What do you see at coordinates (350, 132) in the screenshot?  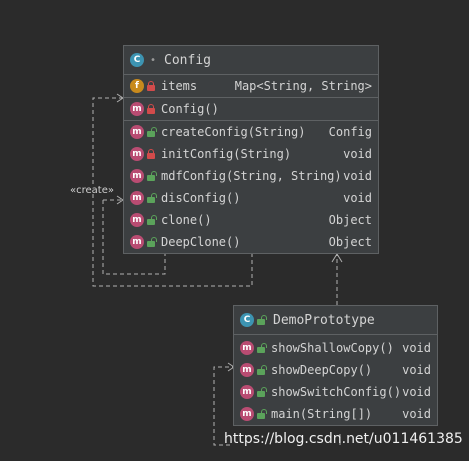 I see `method-type: Config` at bounding box center [350, 132].